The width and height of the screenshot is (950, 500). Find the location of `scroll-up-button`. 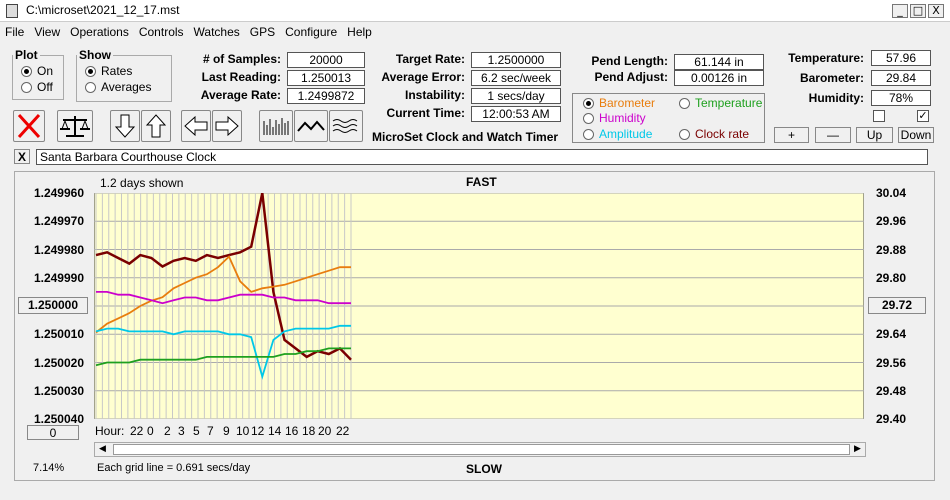

scroll-up-button is located at coordinates (156, 126).